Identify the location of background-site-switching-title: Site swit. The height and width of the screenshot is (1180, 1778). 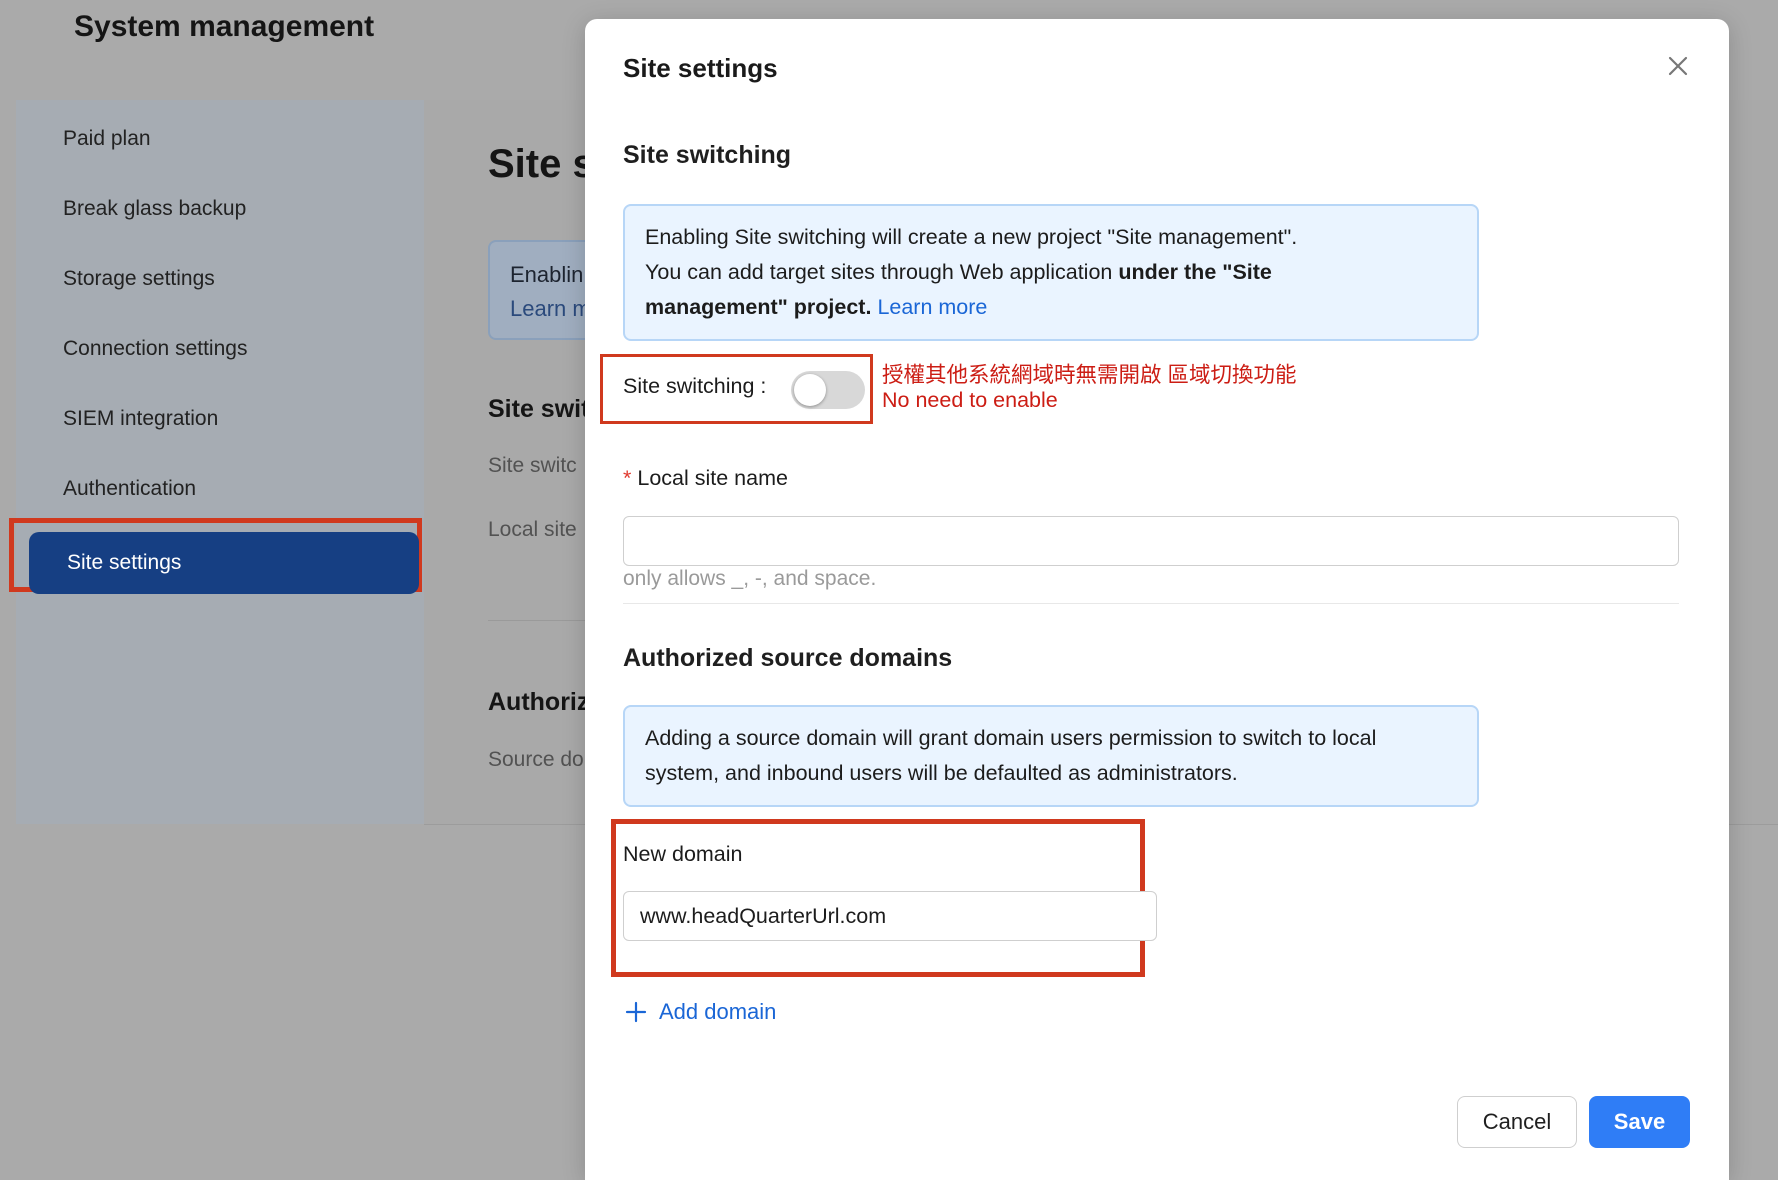
(539, 409).